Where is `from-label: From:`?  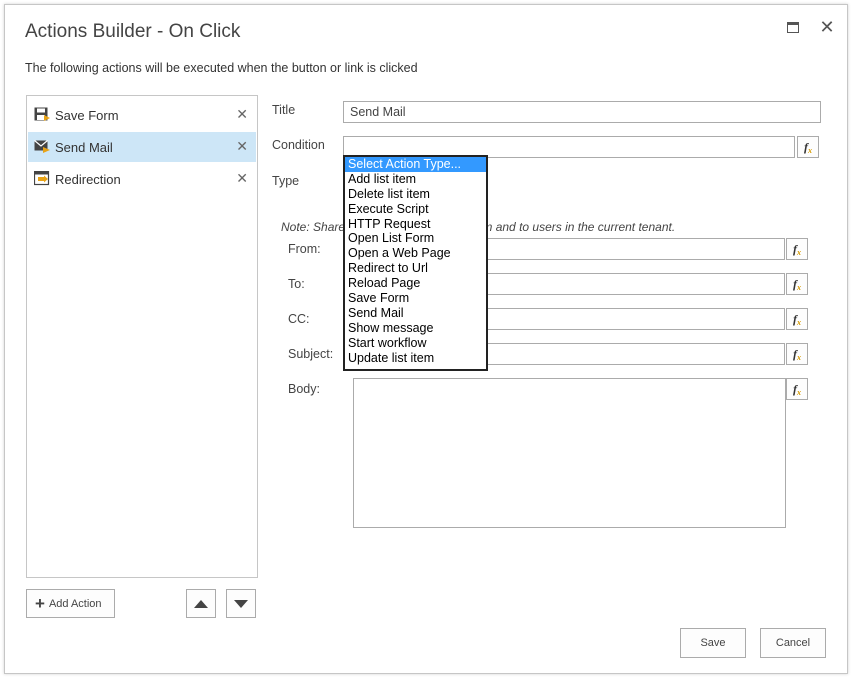 from-label: From: is located at coordinates (304, 249).